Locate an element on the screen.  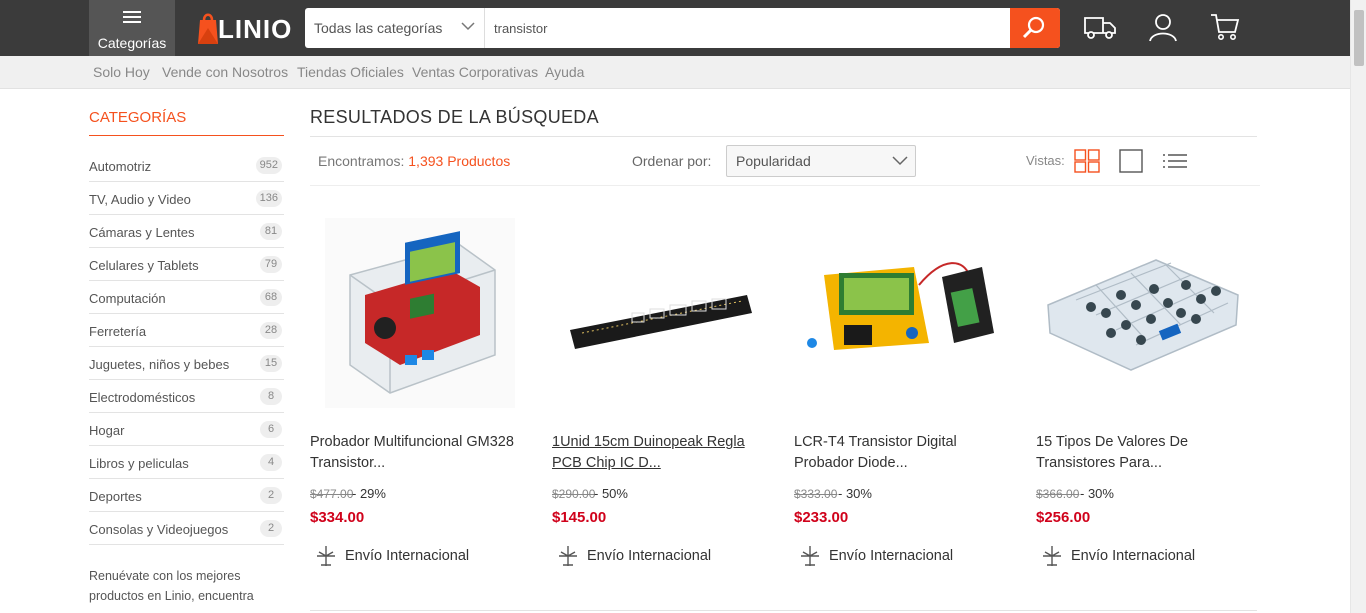
category-item: Consolas y Videojuegos 2 is located at coordinates (186, 528).